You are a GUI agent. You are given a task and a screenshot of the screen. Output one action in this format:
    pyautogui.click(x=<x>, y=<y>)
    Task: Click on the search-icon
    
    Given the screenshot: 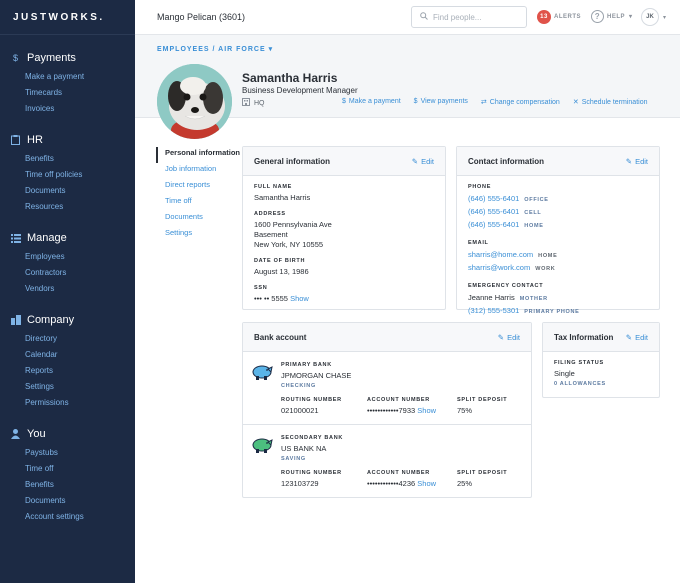 What is the action you would take?
    pyautogui.click(x=424, y=17)
    